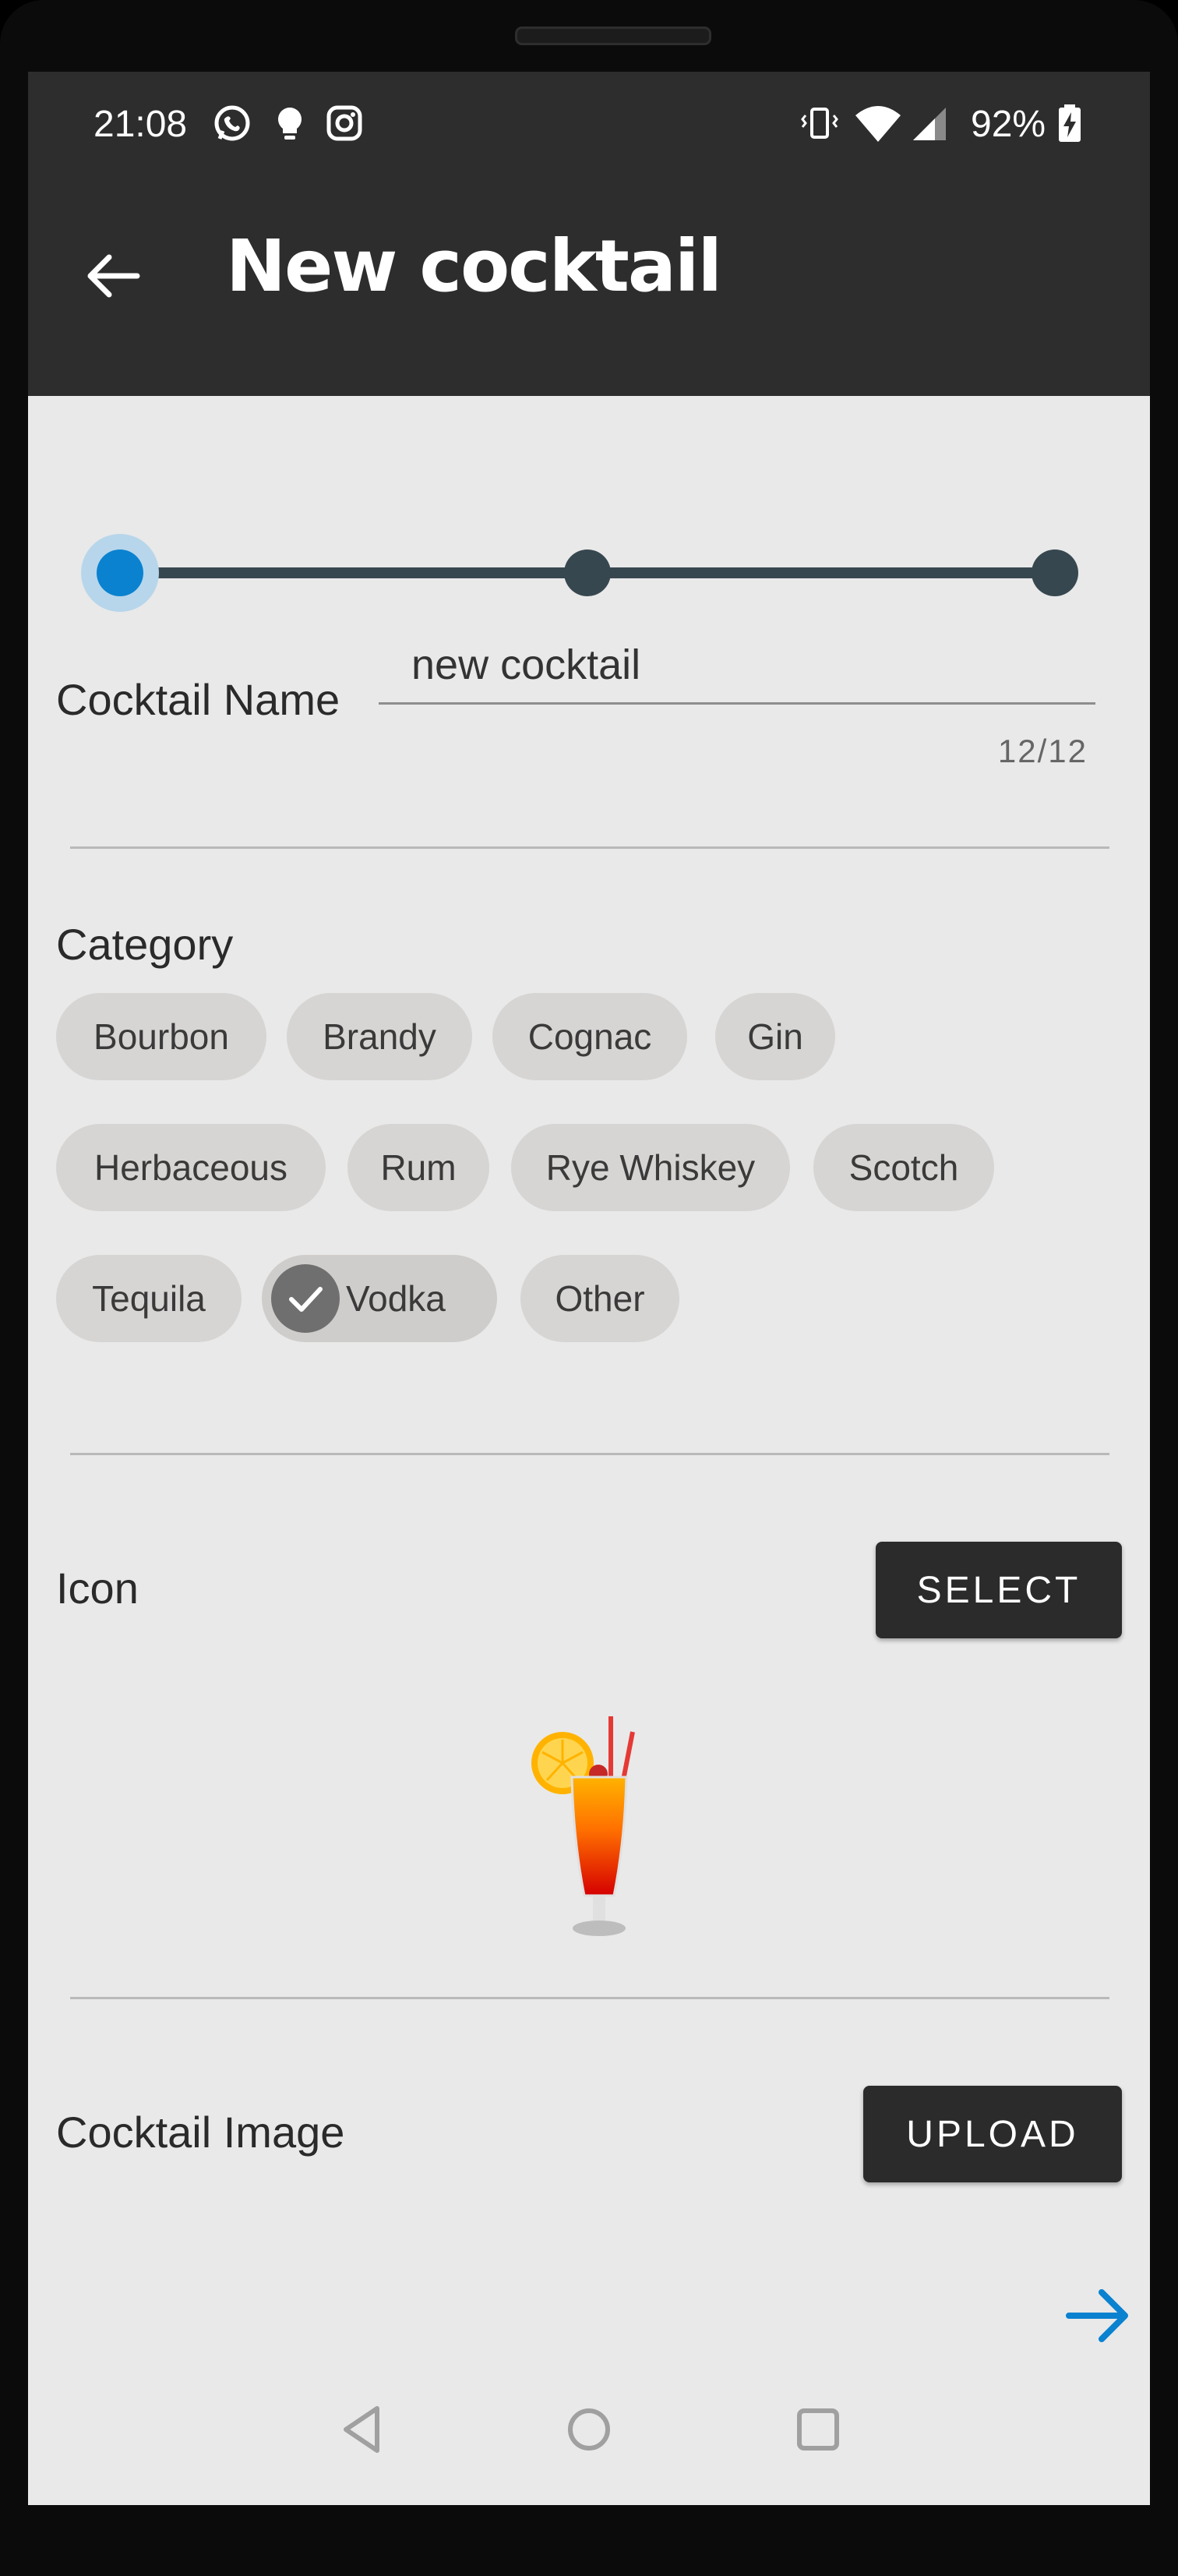 The image size is (1178, 2576). What do you see at coordinates (145, 944) in the screenshot?
I see `category-label: Category` at bounding box center [145, 944].